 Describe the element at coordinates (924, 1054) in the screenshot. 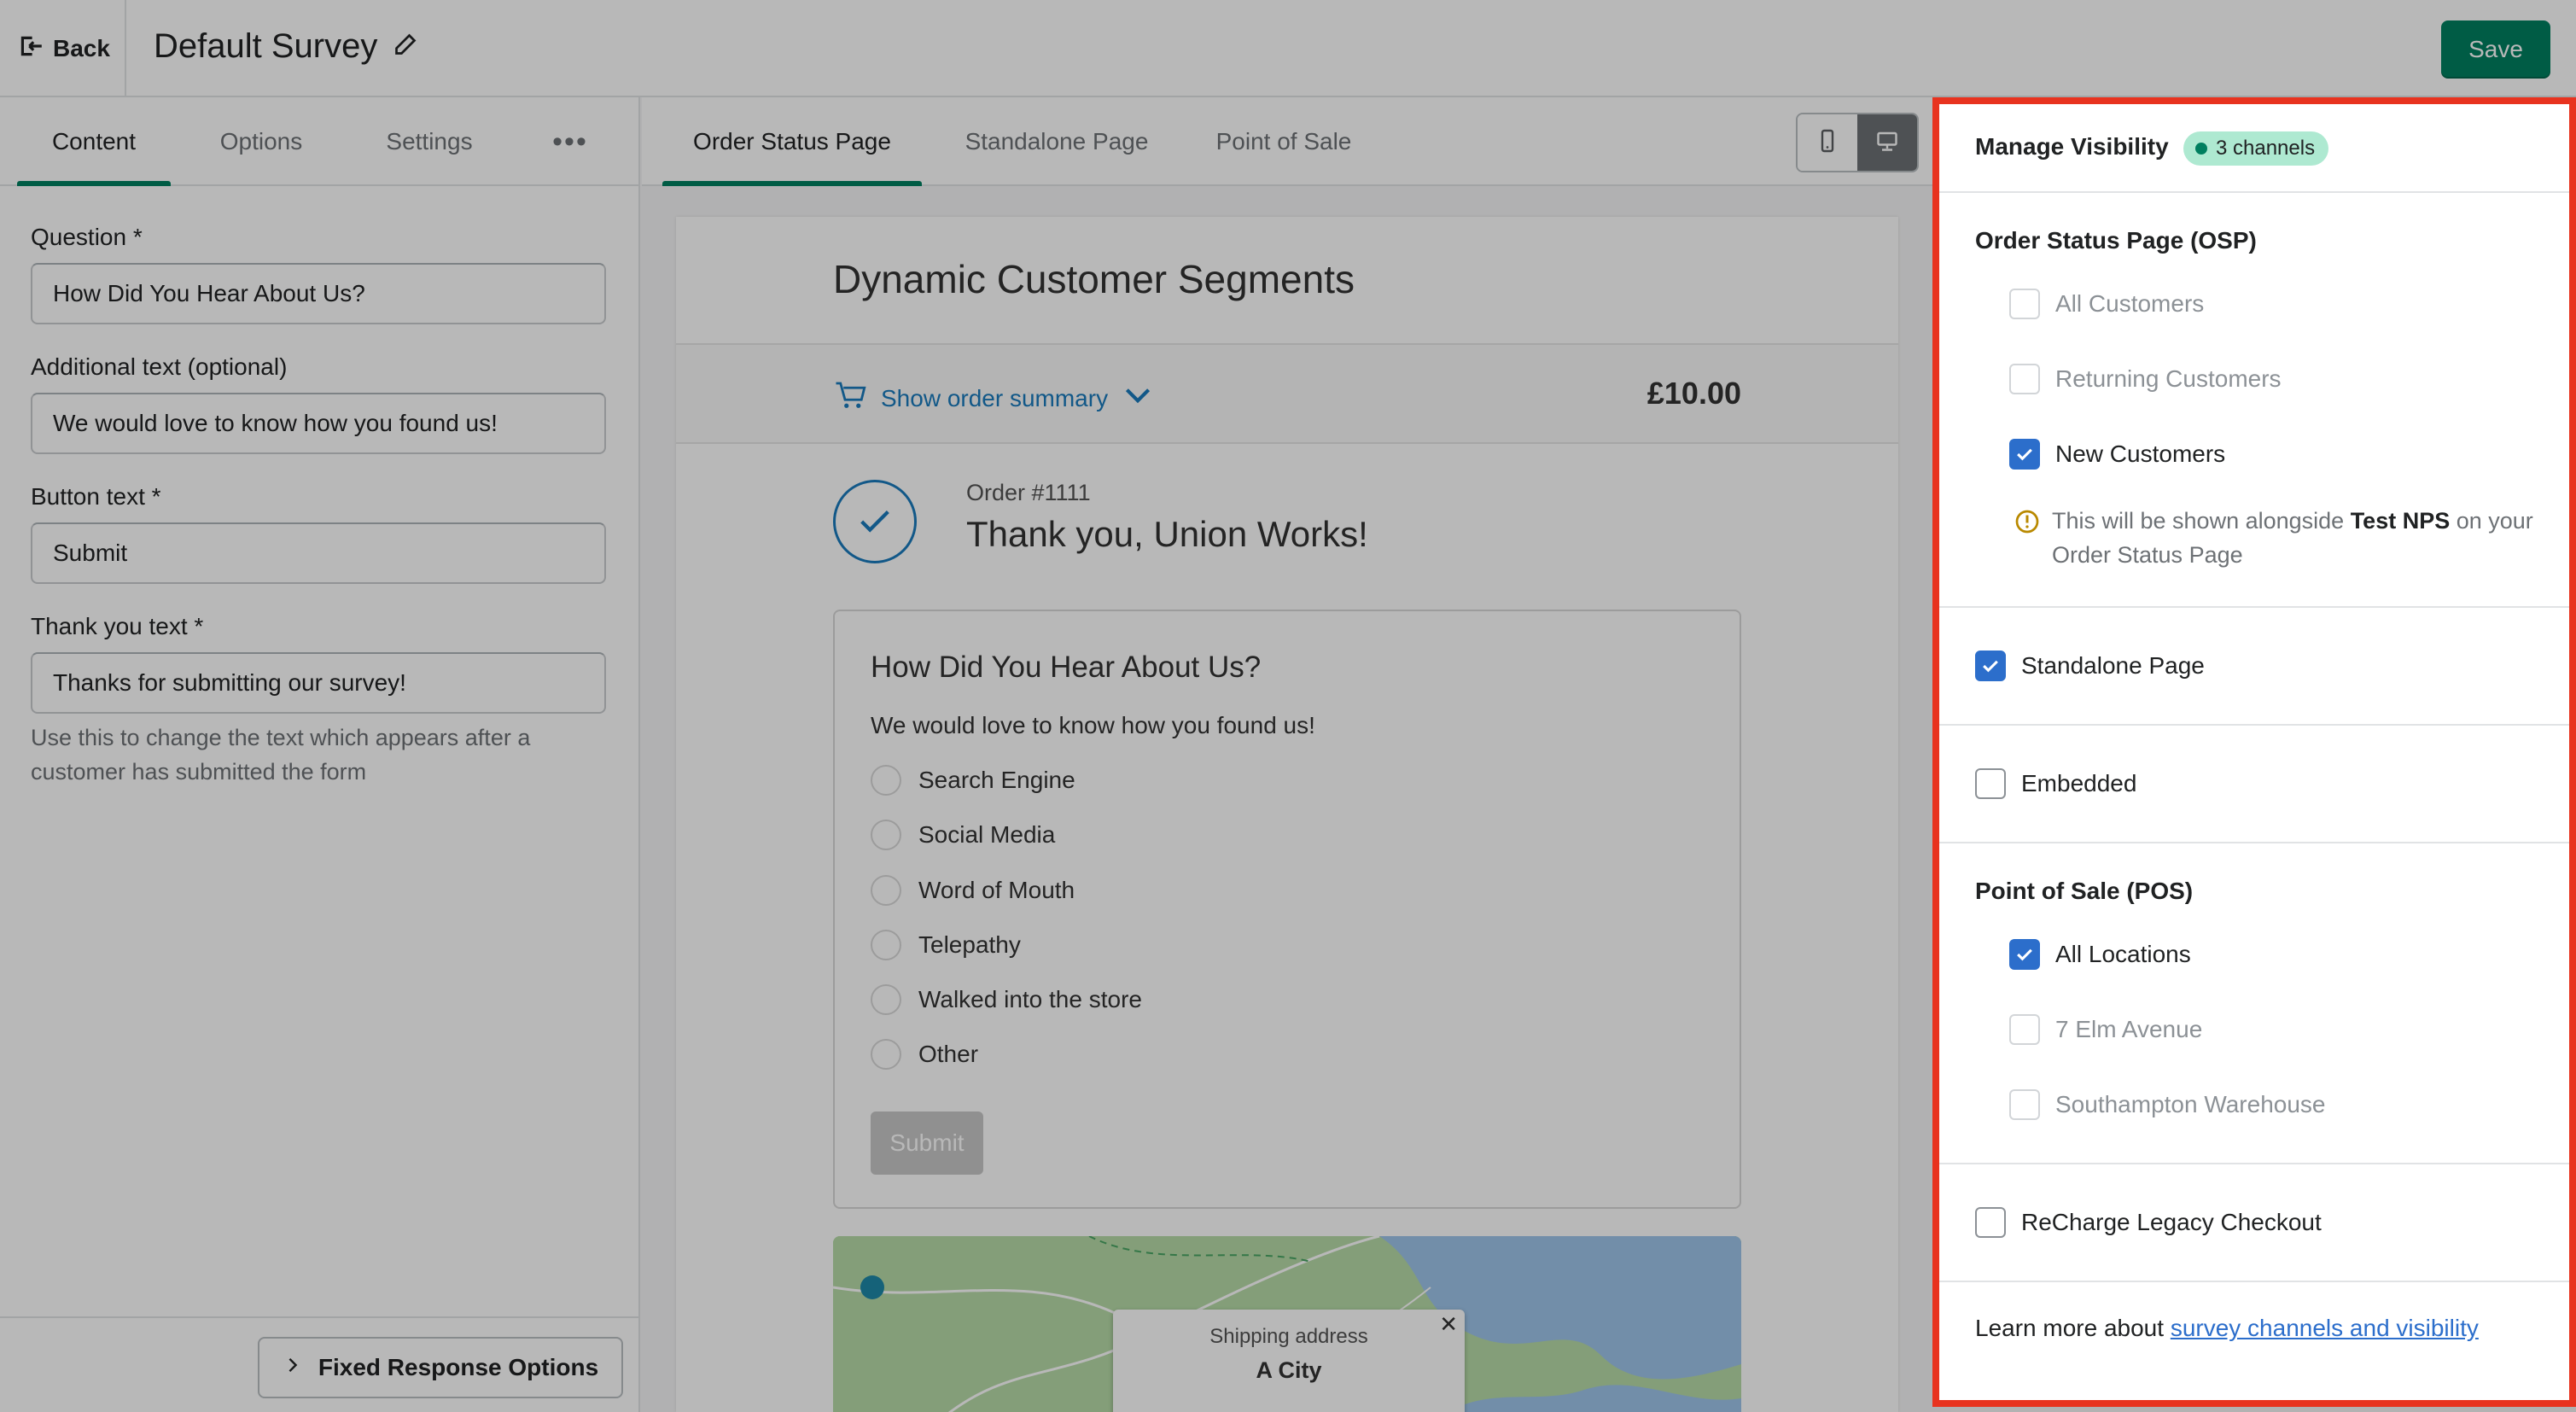

I see `survey-option: Other` at that location.